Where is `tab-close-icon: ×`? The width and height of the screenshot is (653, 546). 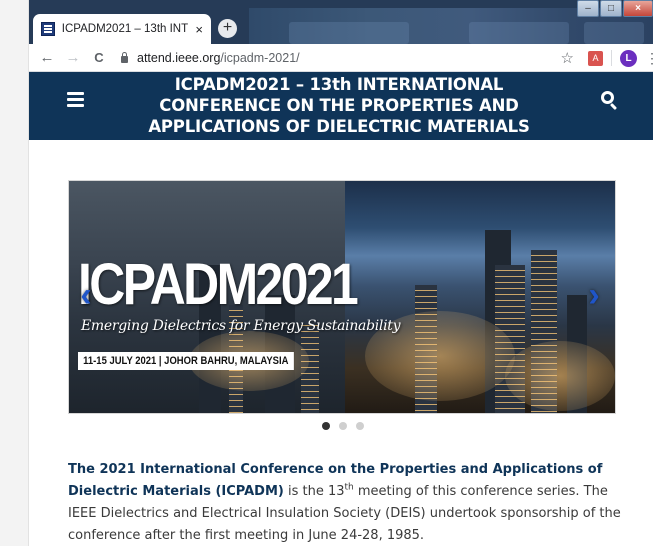
tab-close-icon: × is located at coordinates (199, 29).